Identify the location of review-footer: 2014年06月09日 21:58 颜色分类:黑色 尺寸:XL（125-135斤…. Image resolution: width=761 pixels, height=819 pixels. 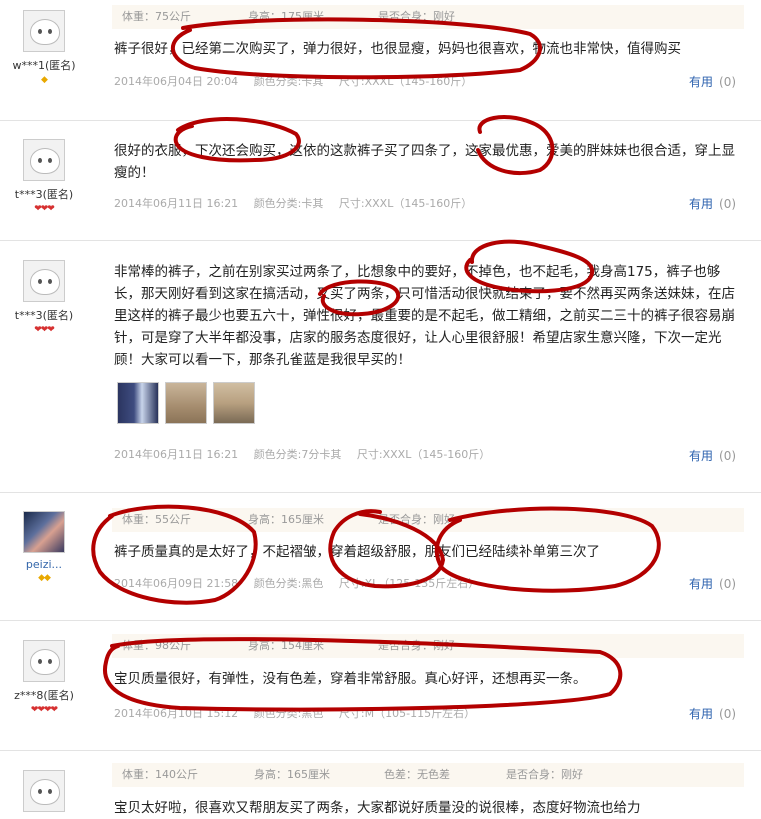
(302, 583).